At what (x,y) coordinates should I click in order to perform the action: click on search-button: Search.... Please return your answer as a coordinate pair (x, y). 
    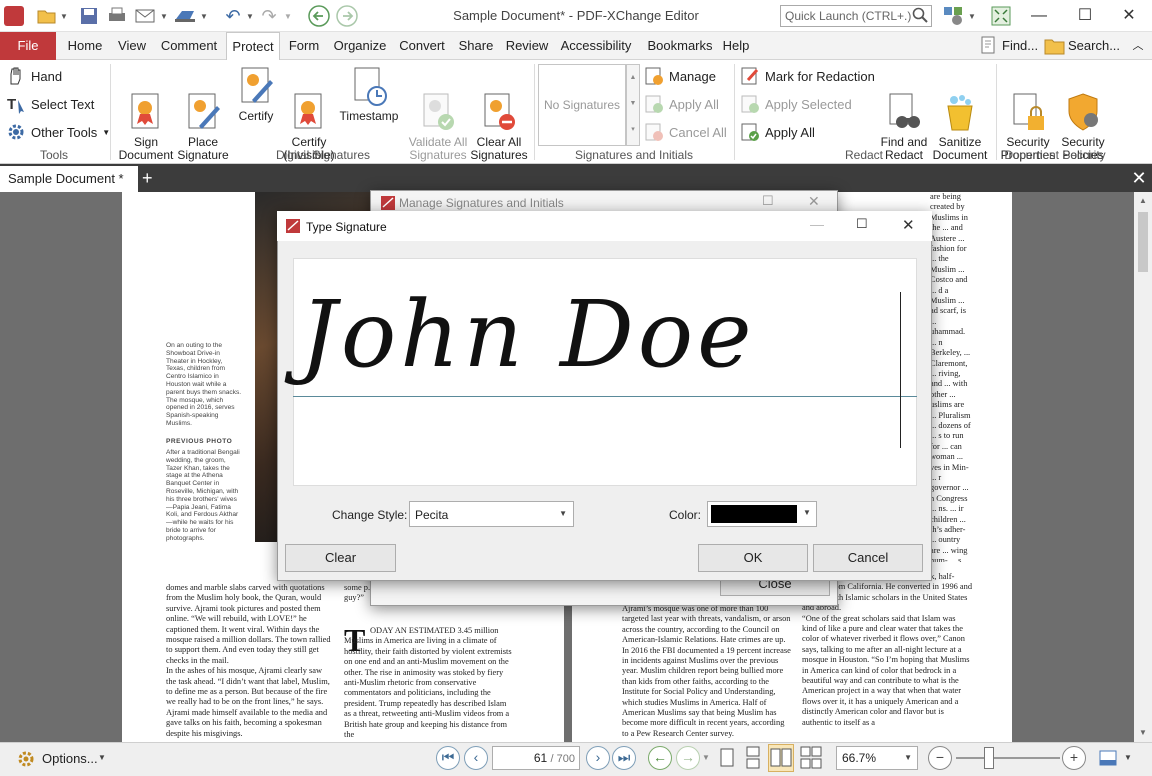
    Looking at the image, I should click on (1094, 46).